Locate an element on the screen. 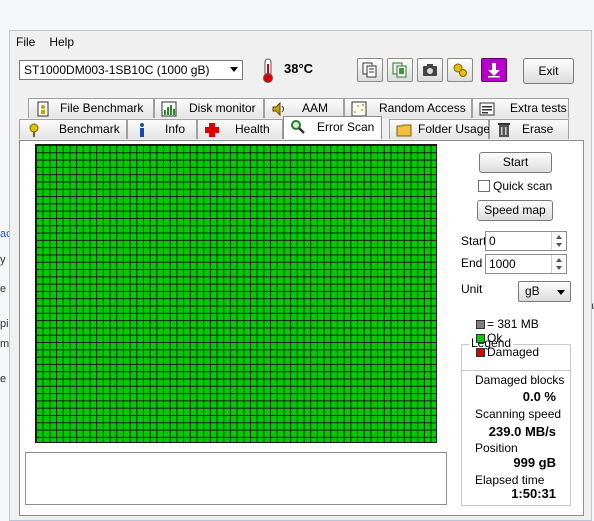  screenshot-button is located at coordinates (430, 70).